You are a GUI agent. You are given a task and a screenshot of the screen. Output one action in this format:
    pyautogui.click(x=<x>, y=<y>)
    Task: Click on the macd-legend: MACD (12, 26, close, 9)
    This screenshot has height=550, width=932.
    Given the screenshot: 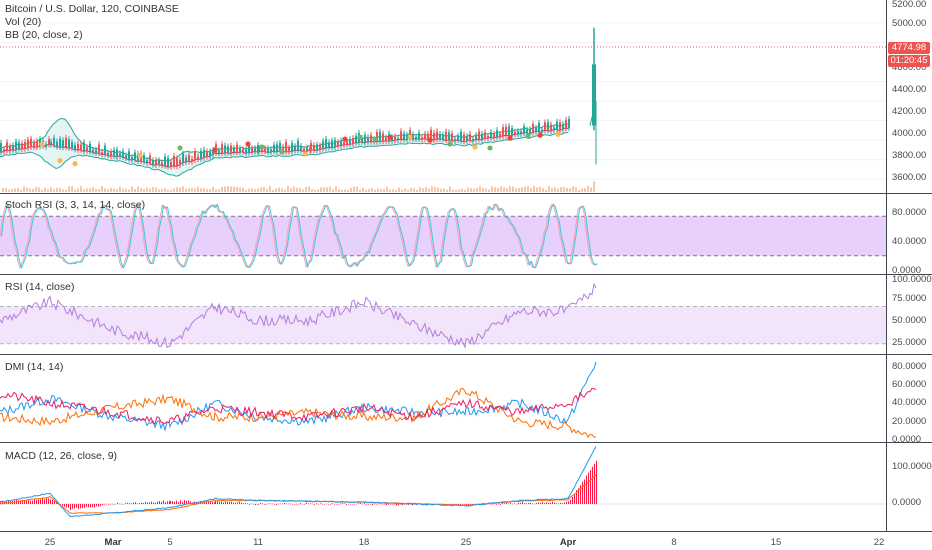 What is the action you would take?
    pyautogui.click(x=61, y=456)
    